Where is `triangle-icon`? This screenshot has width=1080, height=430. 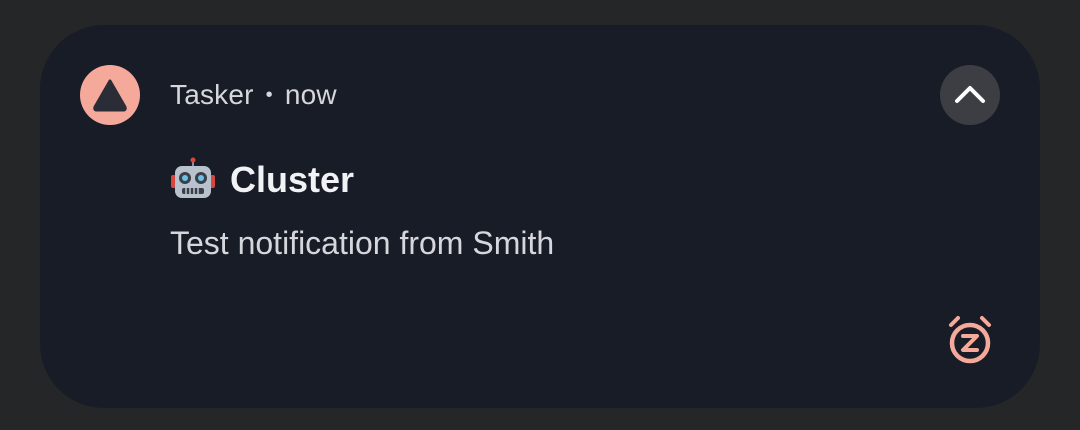 triangle-icon is located at coordinates (110, 95).